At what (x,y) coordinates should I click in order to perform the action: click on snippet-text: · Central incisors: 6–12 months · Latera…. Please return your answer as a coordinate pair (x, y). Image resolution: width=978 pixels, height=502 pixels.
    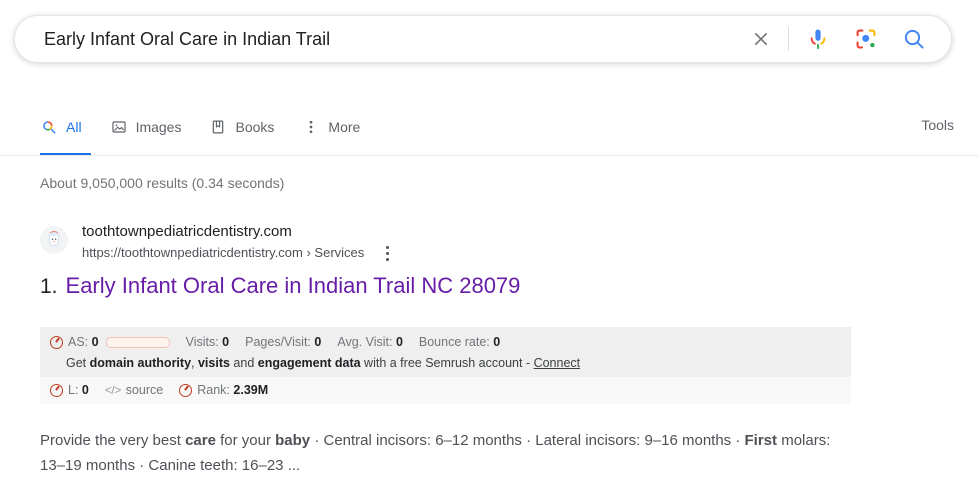
    Looking at the image, I should click on (527, 440).